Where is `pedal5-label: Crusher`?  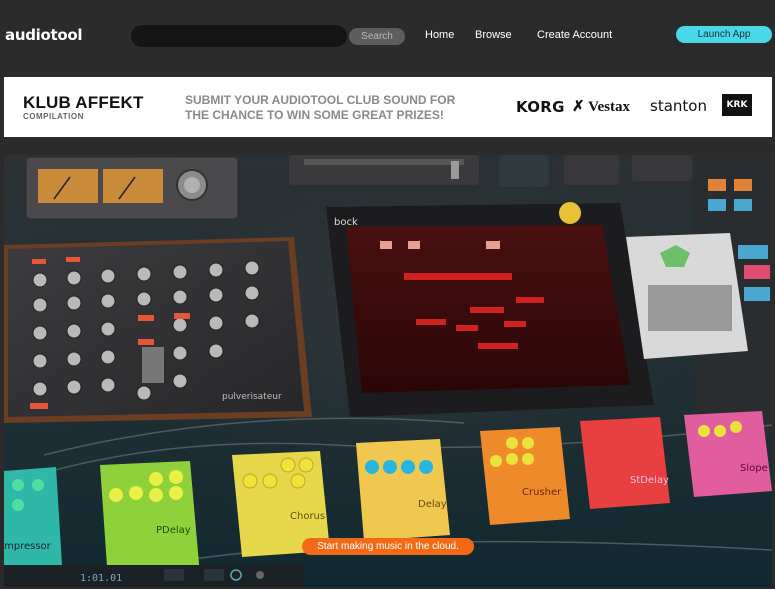 pedal5-label: Crusher is located at coordinates (542, 492).